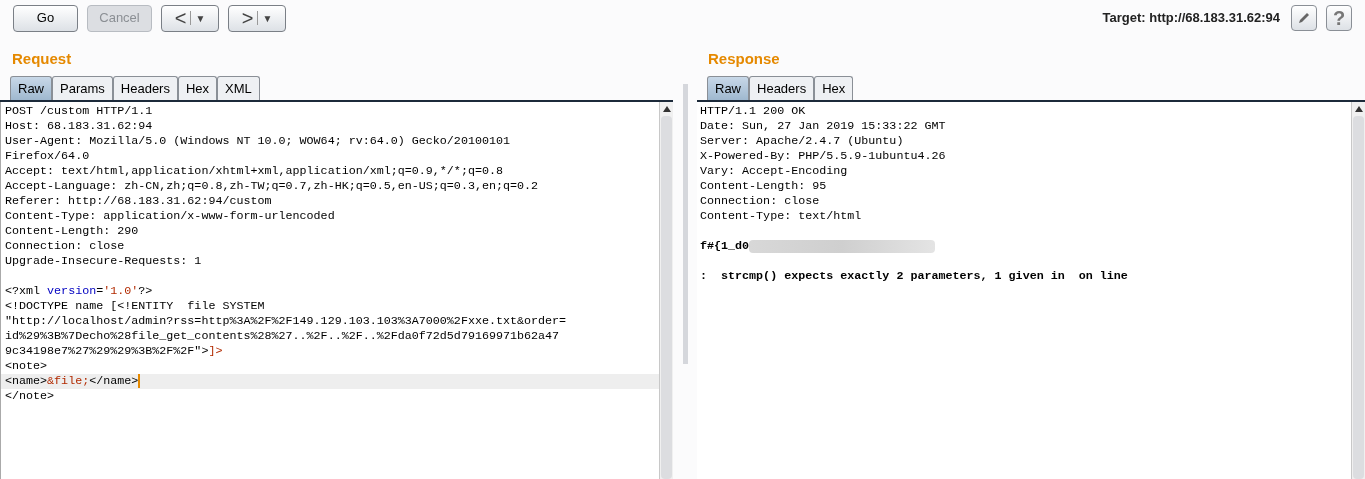  Describe the element at coordinates (254, 171) in the screenshot. I see `code-line: Accept: text/html,application/xhtml+xml,application/xml;q=0.9,*/*;q=0.8` at that location.